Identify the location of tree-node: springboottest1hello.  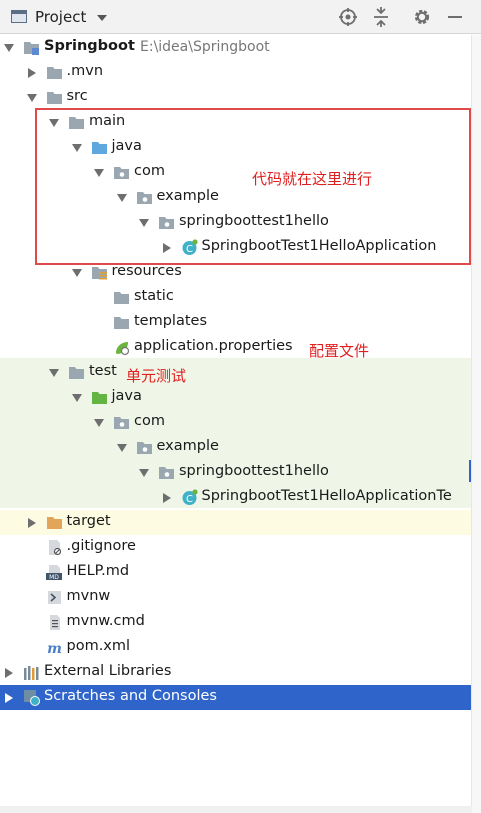
(236, 472).